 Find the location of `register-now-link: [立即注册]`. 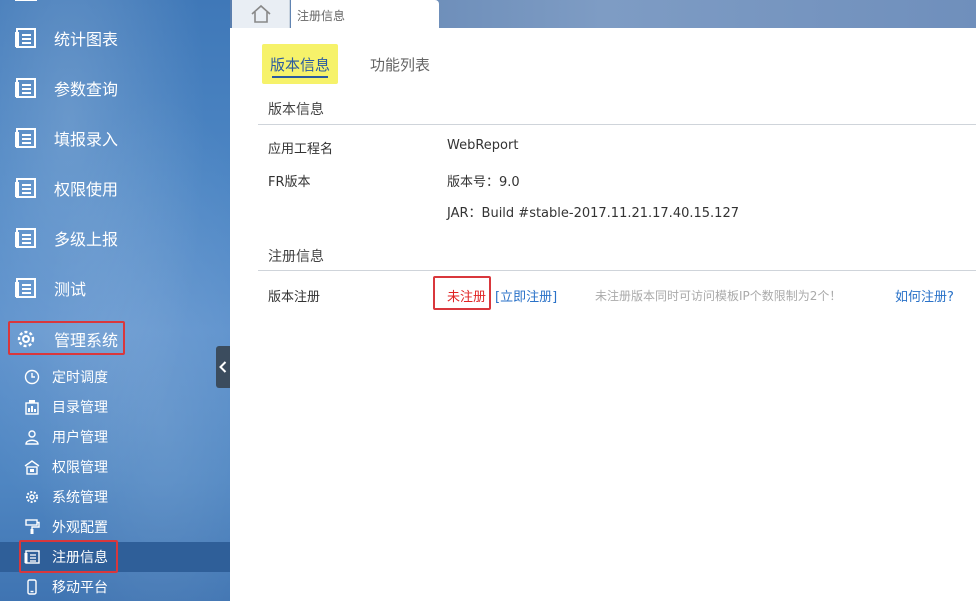

register-now-link: [立即注册] is located at coordinates (526, 295).